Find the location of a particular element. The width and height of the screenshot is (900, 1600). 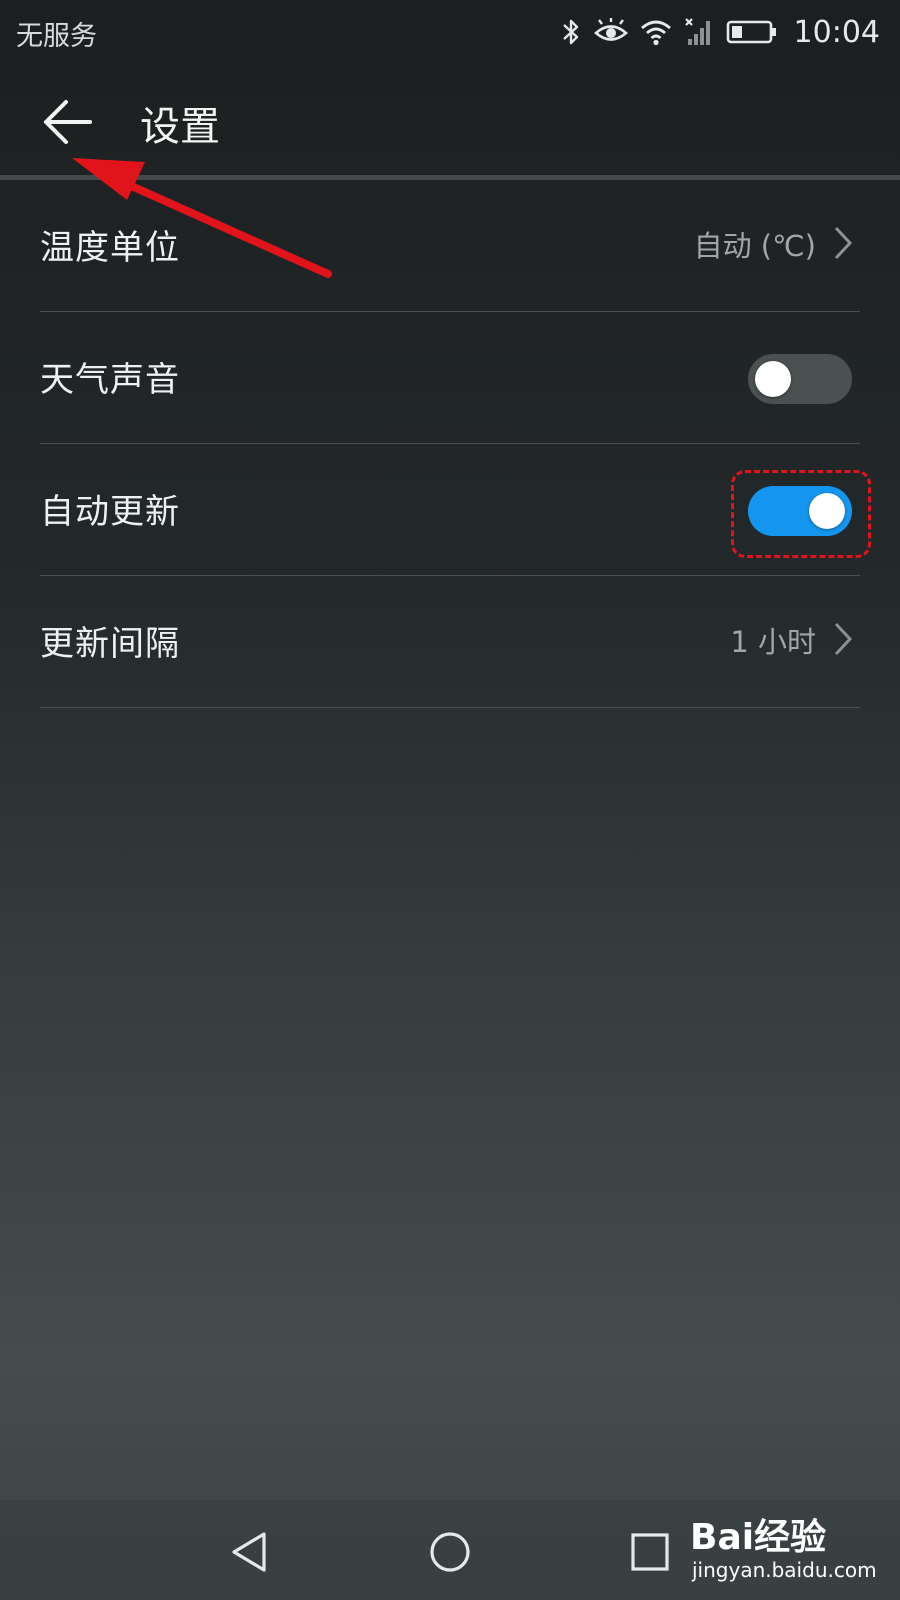

weather-sound-toggle is located at coordinates (800, 379).